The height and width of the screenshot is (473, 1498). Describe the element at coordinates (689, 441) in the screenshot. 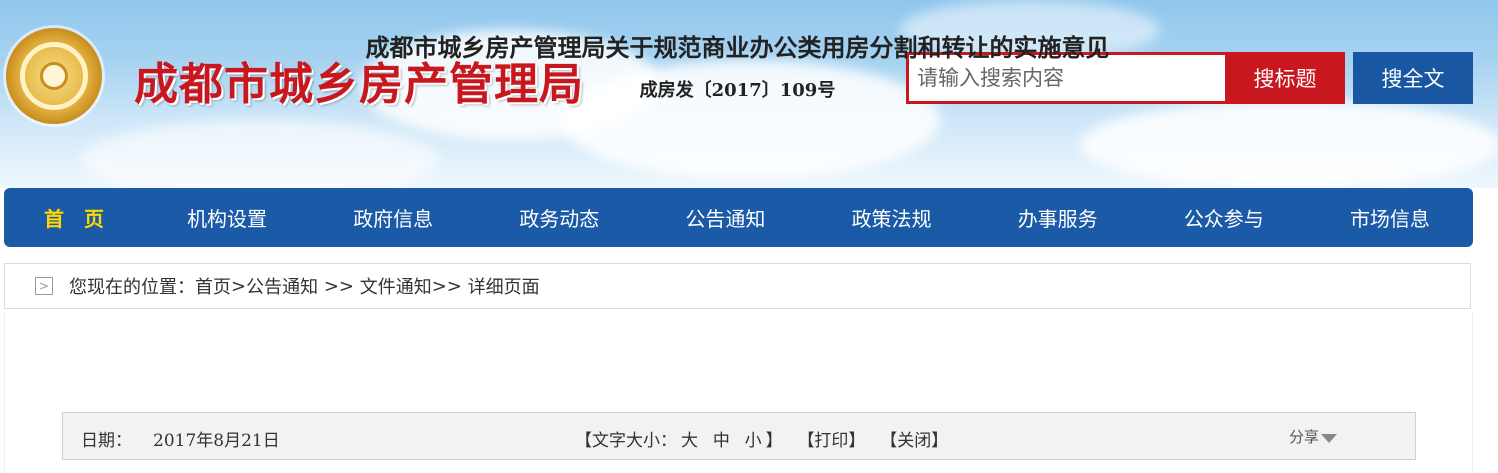

I see `font-size-large-button: 大` at that location.